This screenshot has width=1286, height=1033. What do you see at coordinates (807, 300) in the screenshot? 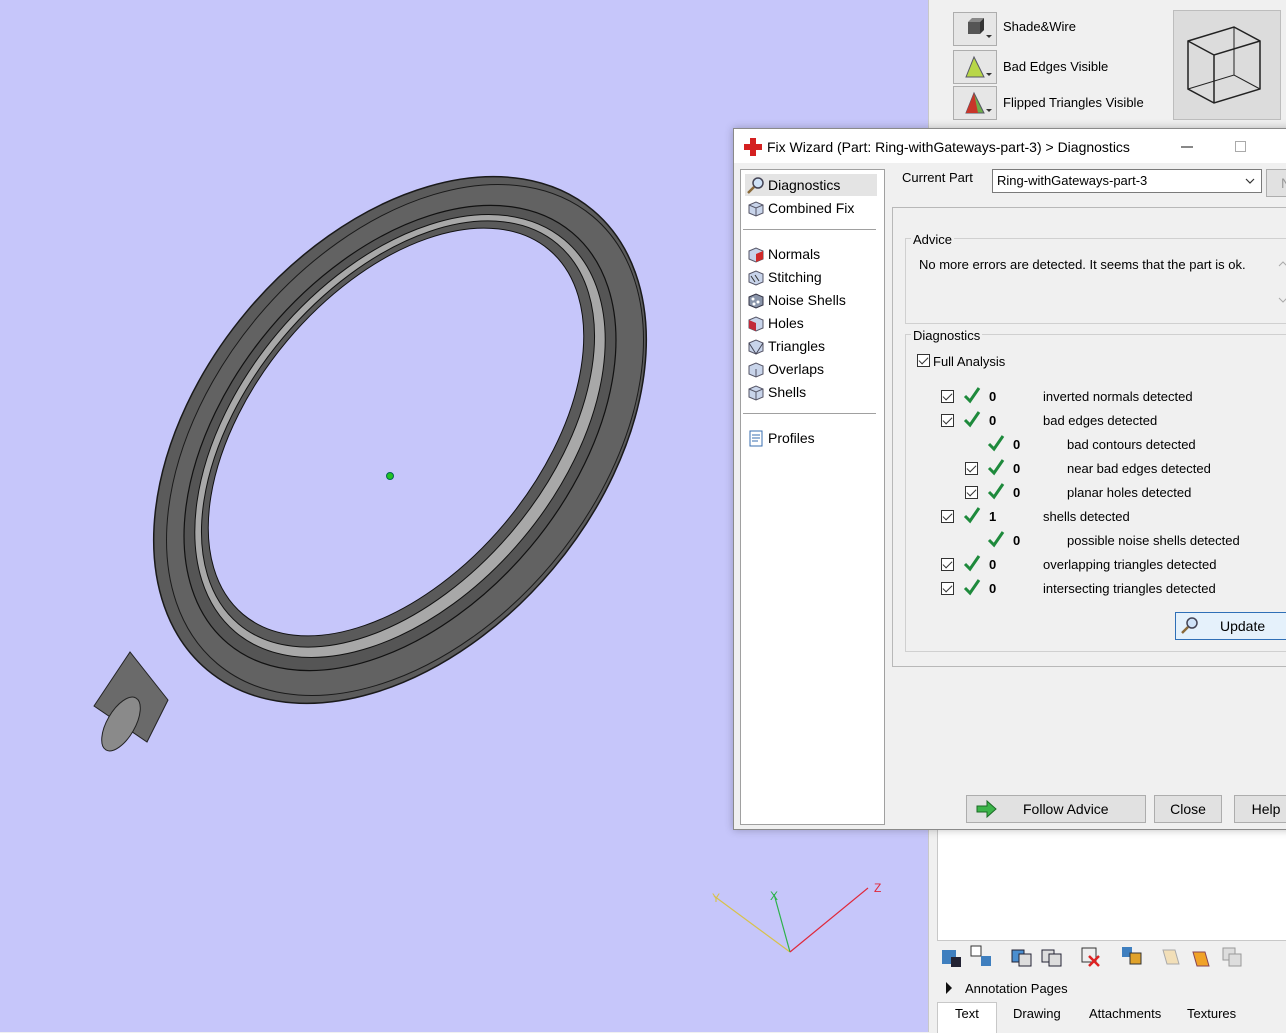
I see `nav-label: Noise Shells` at bounding box center [807, 300].